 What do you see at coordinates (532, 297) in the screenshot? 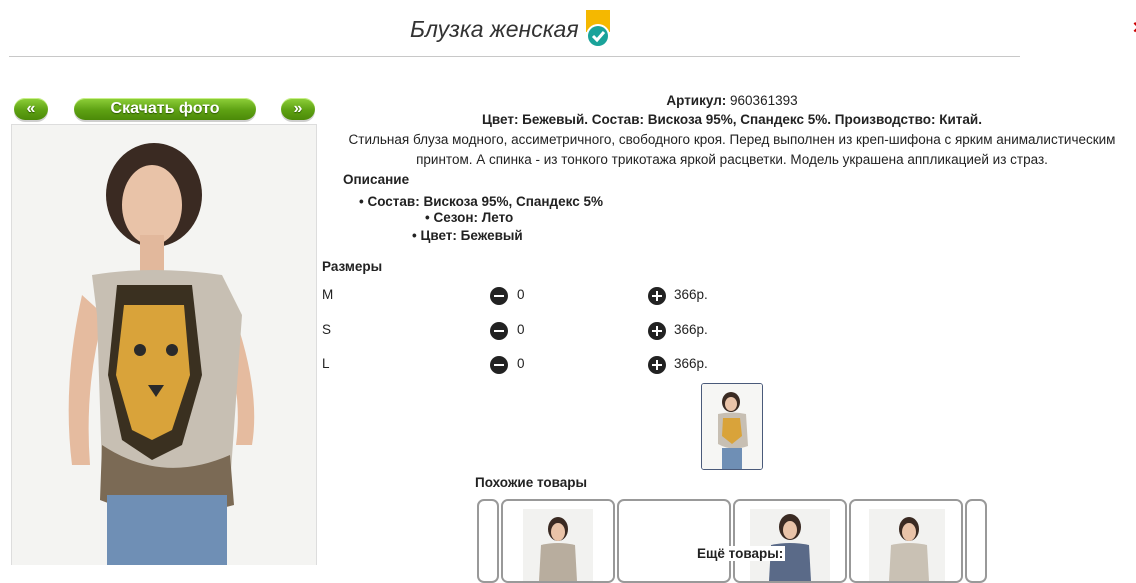
I see `size-row-m: M 0 366р.` at bounding box center [532, 297].